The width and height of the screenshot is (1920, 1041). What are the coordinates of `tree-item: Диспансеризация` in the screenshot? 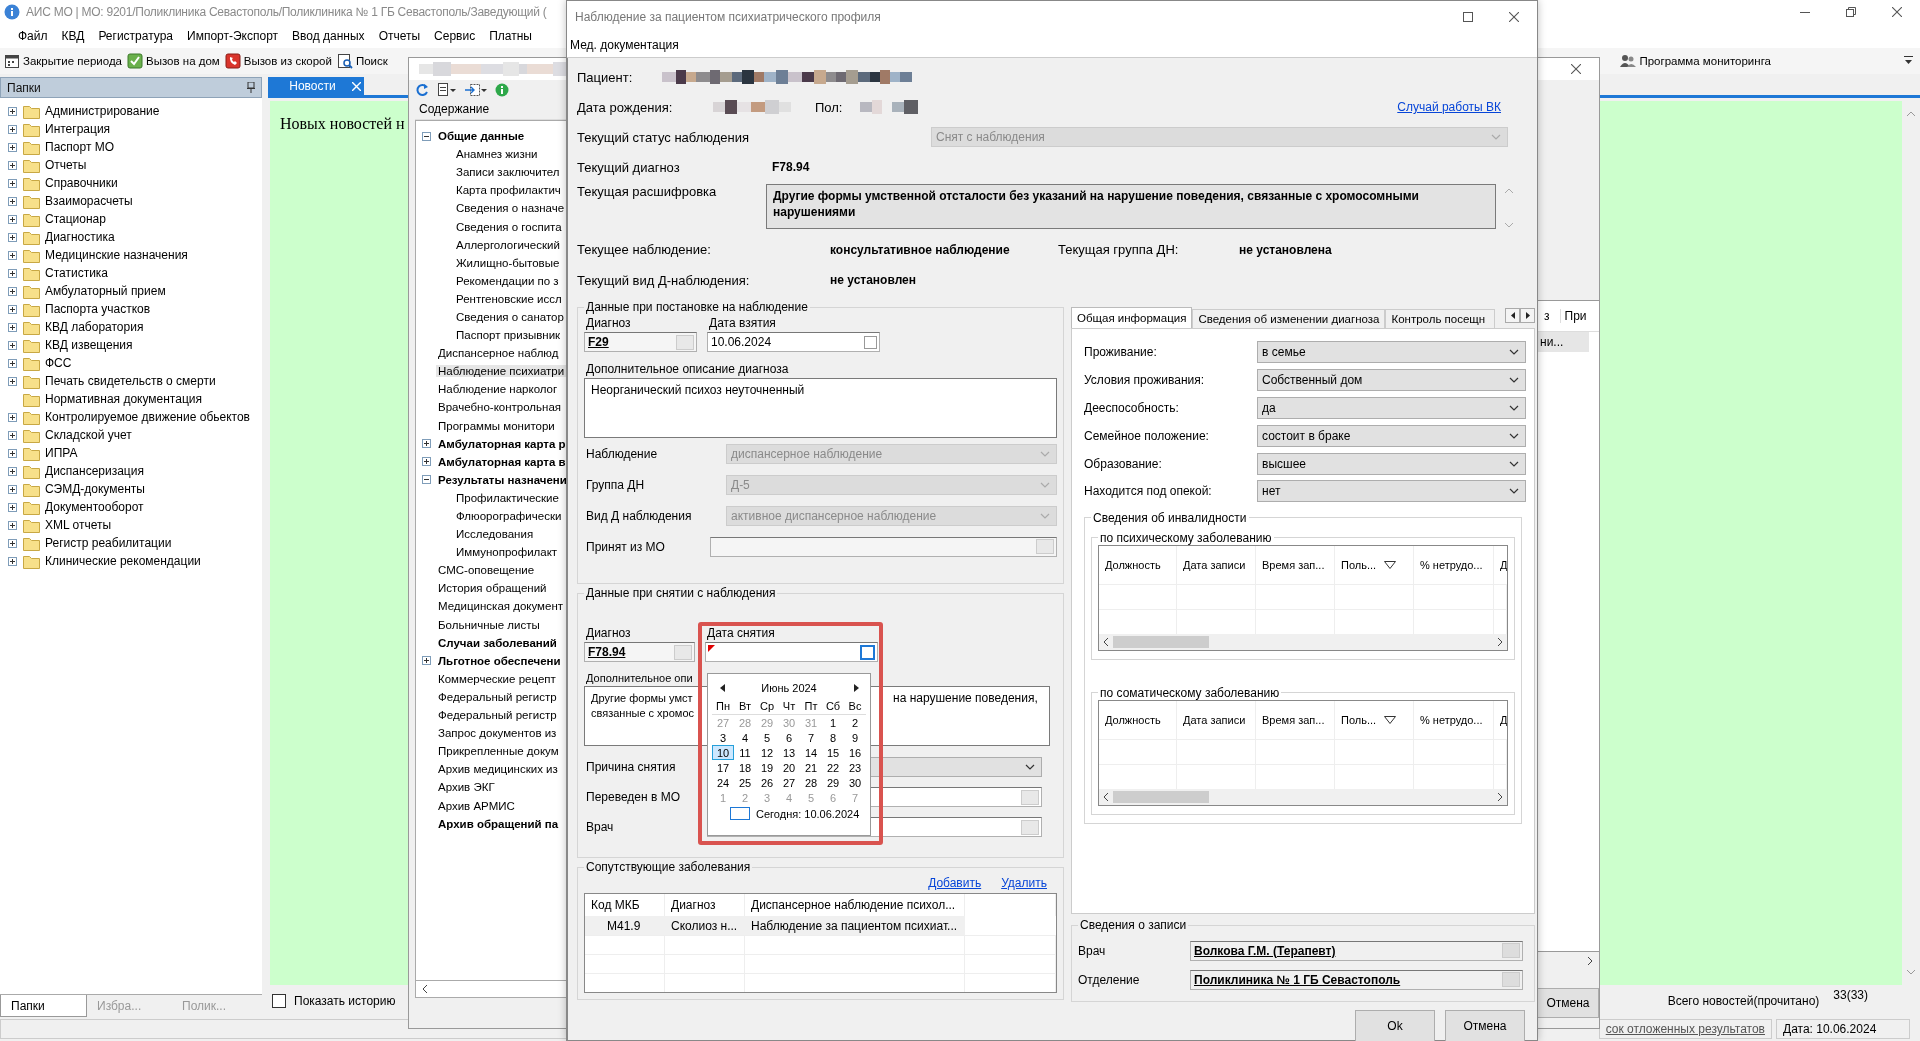 It's located at (93, 471).